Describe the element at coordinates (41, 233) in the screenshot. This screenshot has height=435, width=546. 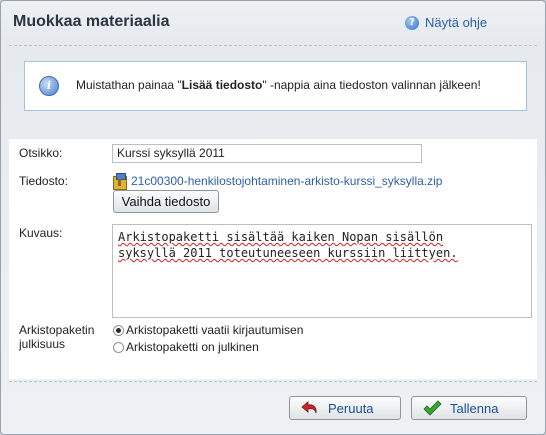
I see `description-label: Kuvaus:` at that location.